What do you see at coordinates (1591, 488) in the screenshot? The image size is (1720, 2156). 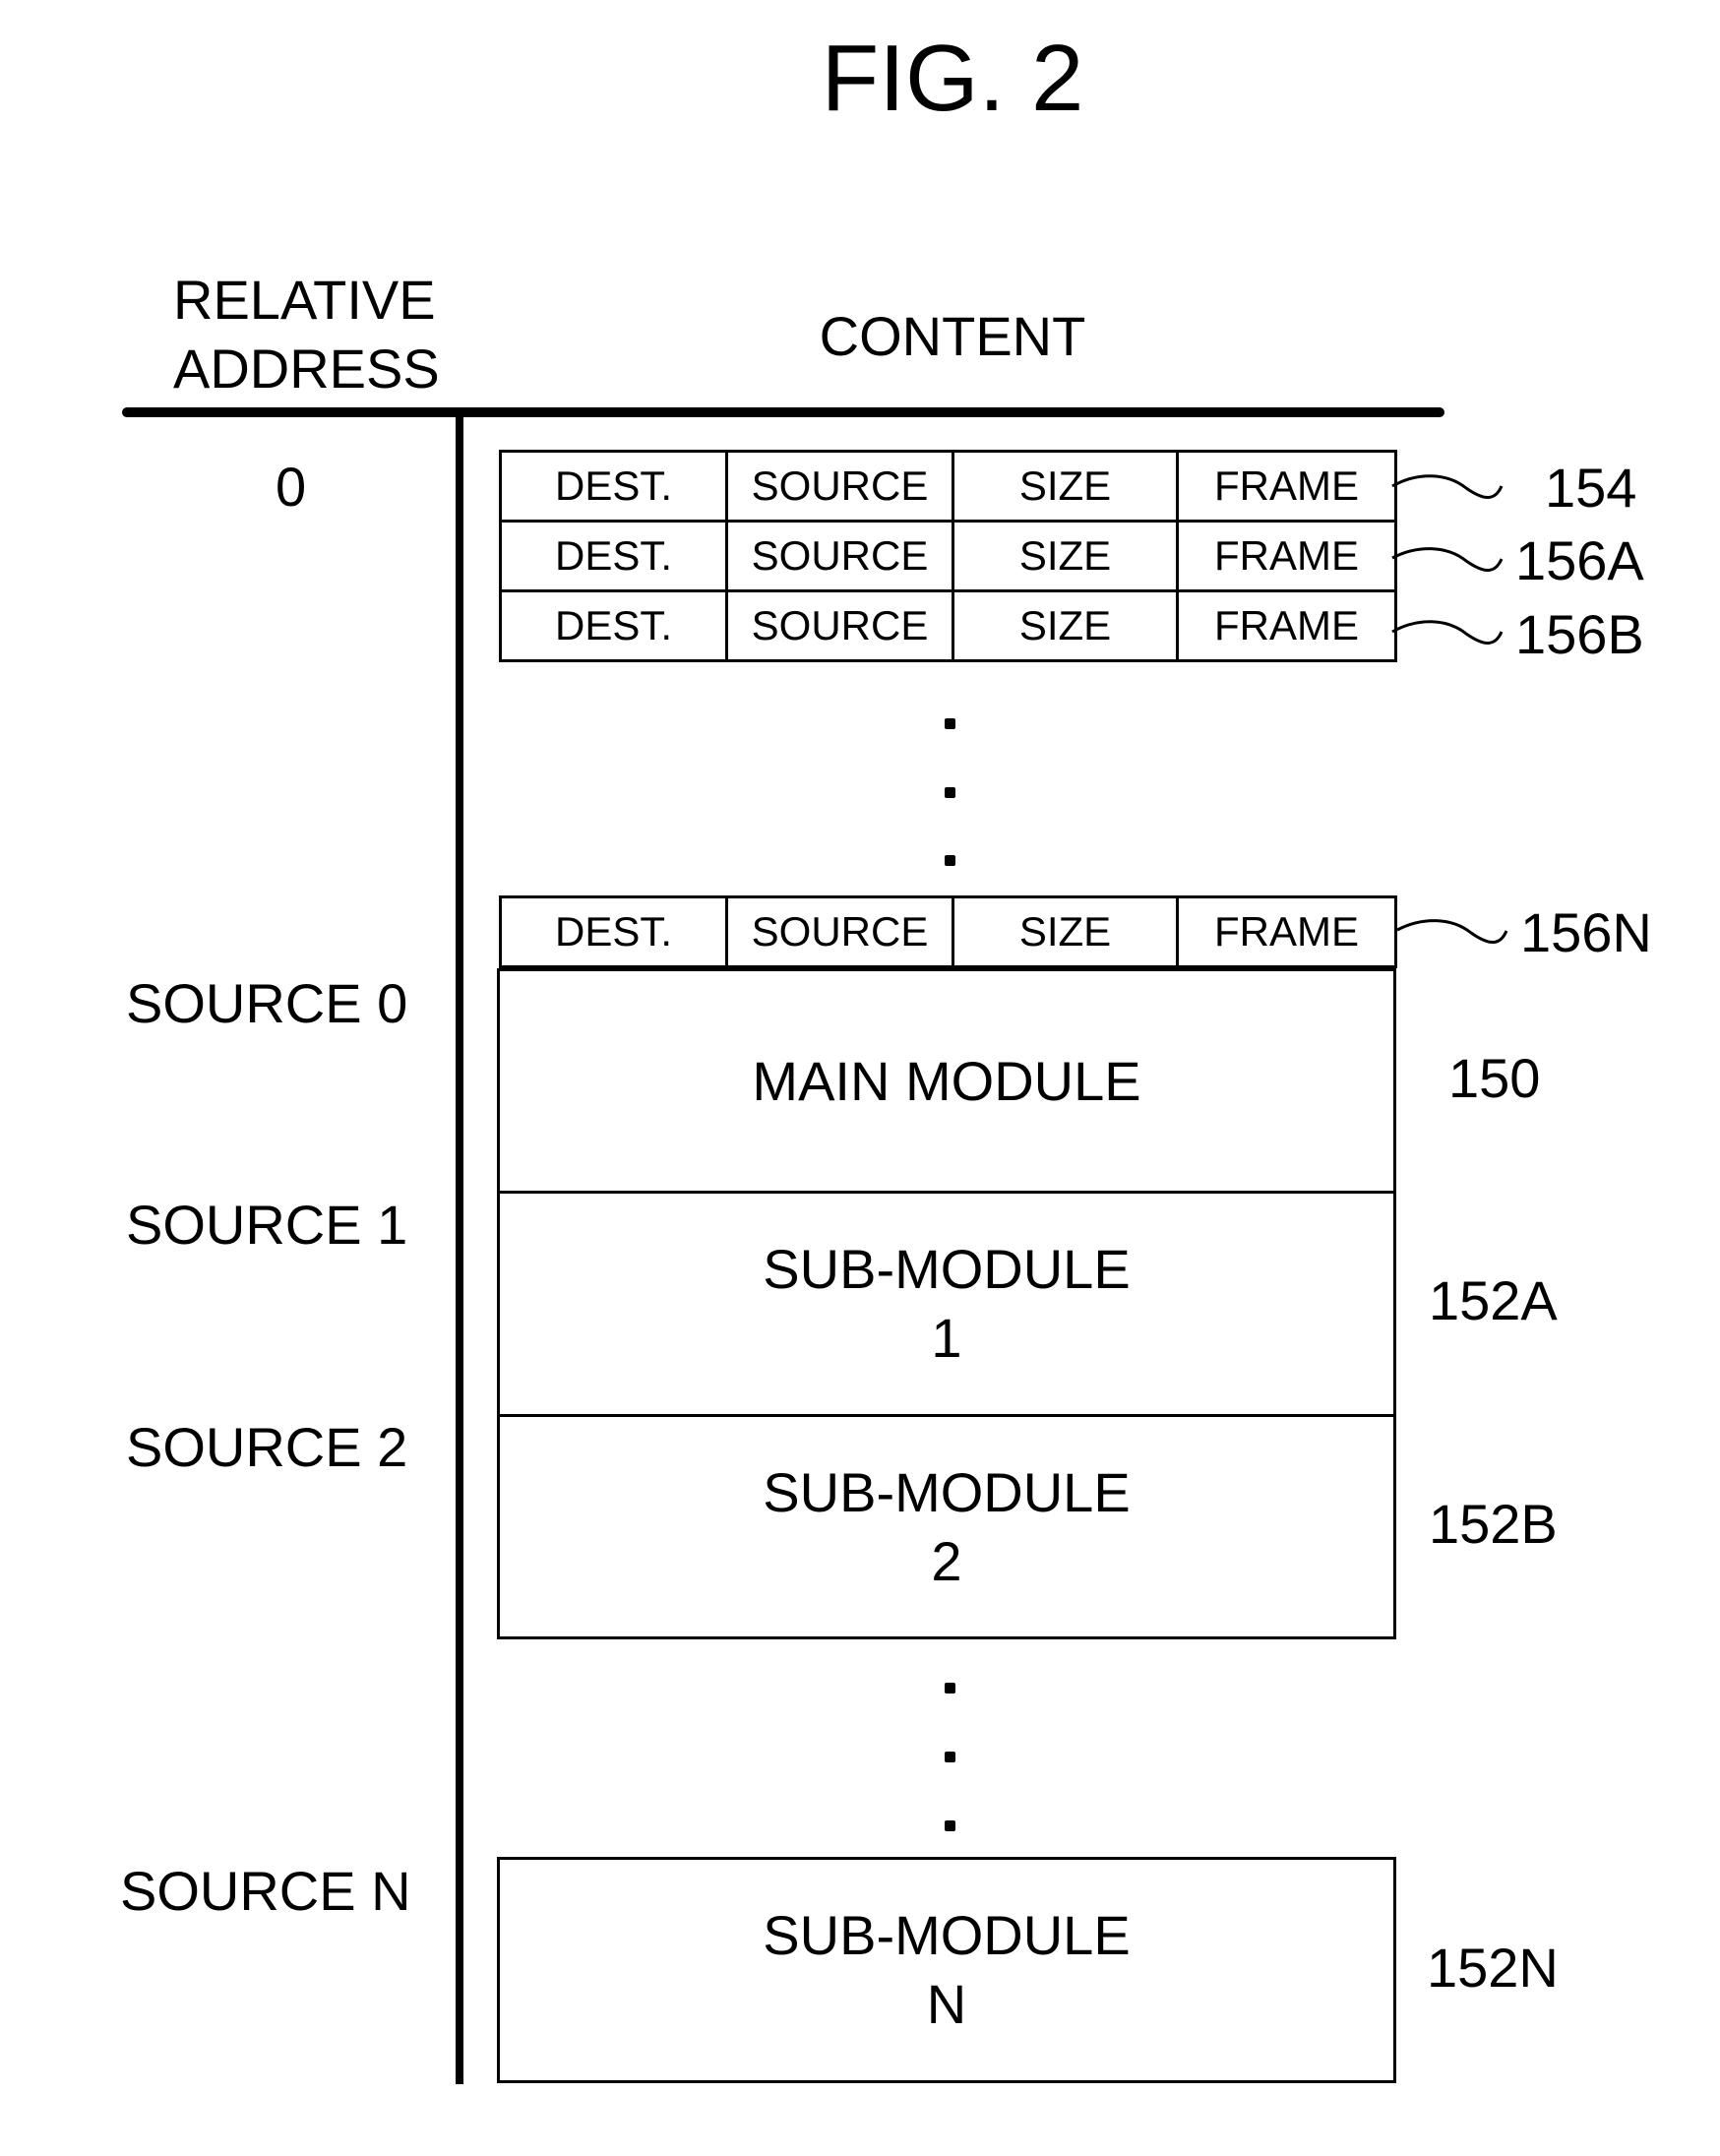 I see `ref-154: 154` at bounding box center [1591, 488].